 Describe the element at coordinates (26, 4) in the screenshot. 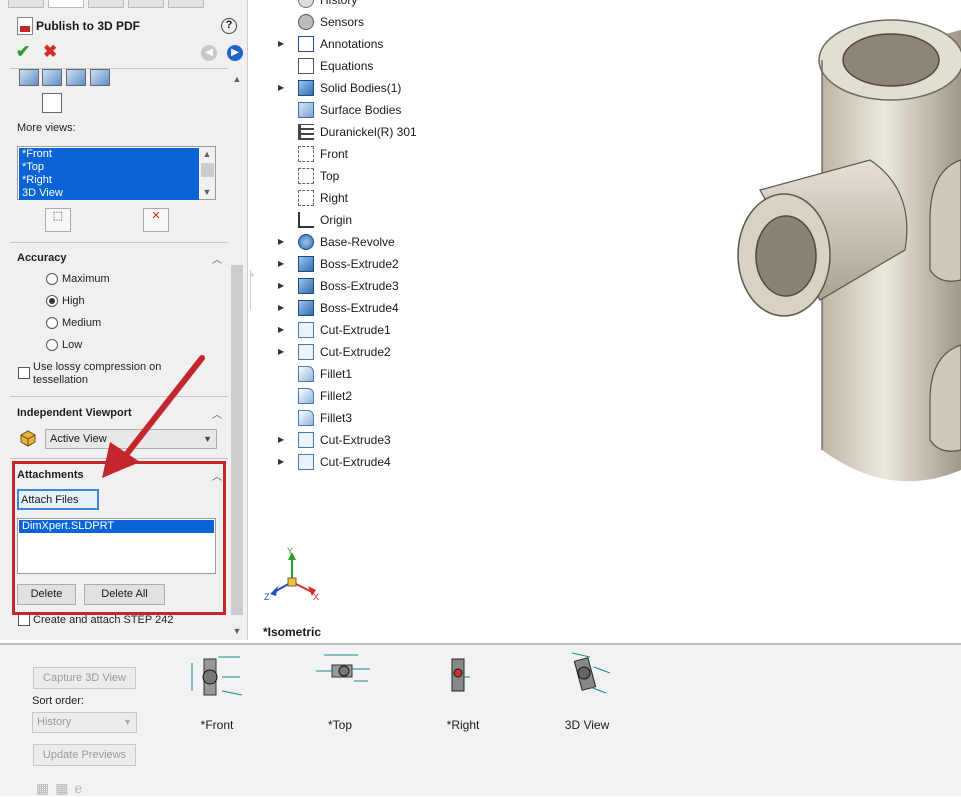

I see `tab-feature-manager` at that location.